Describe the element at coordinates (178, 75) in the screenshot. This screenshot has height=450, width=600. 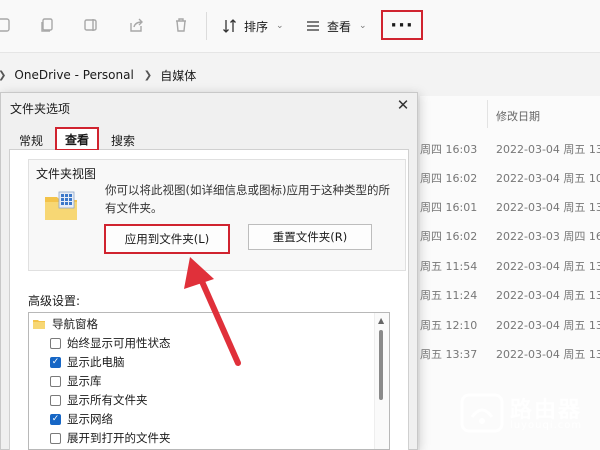
I see `breadcrumb-current-folder: 自媒体` at that location.